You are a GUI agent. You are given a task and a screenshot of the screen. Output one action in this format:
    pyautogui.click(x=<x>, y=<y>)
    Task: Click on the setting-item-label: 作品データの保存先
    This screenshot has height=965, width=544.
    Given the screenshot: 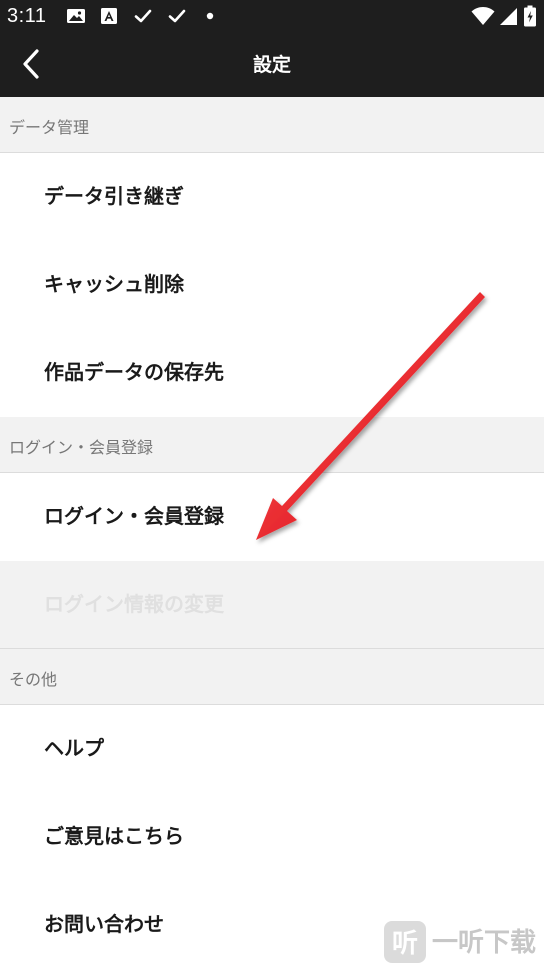 What is the action you would take?
    pyautogui.click(x=134, y=372)
    